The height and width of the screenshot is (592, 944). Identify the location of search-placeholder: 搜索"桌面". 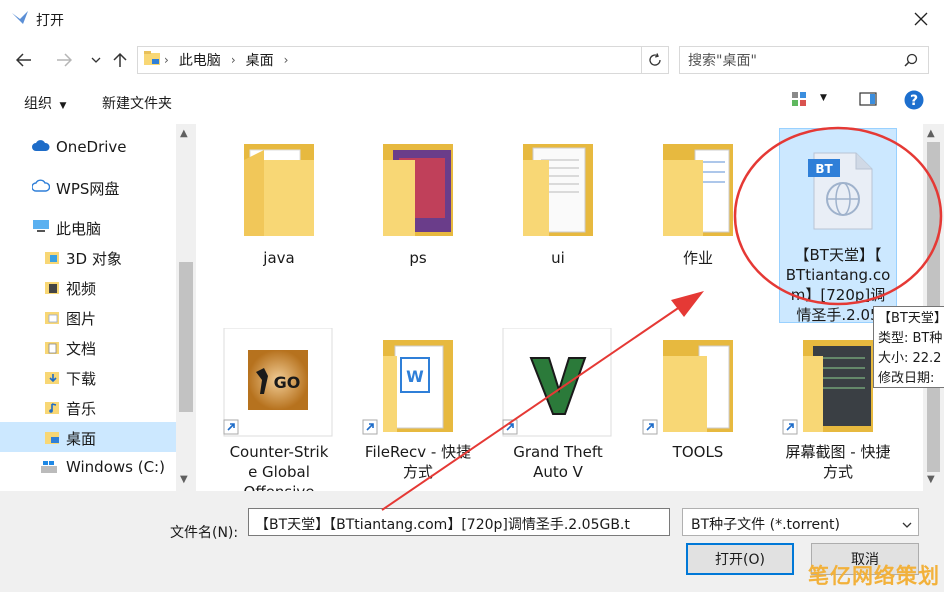
(722, 61).